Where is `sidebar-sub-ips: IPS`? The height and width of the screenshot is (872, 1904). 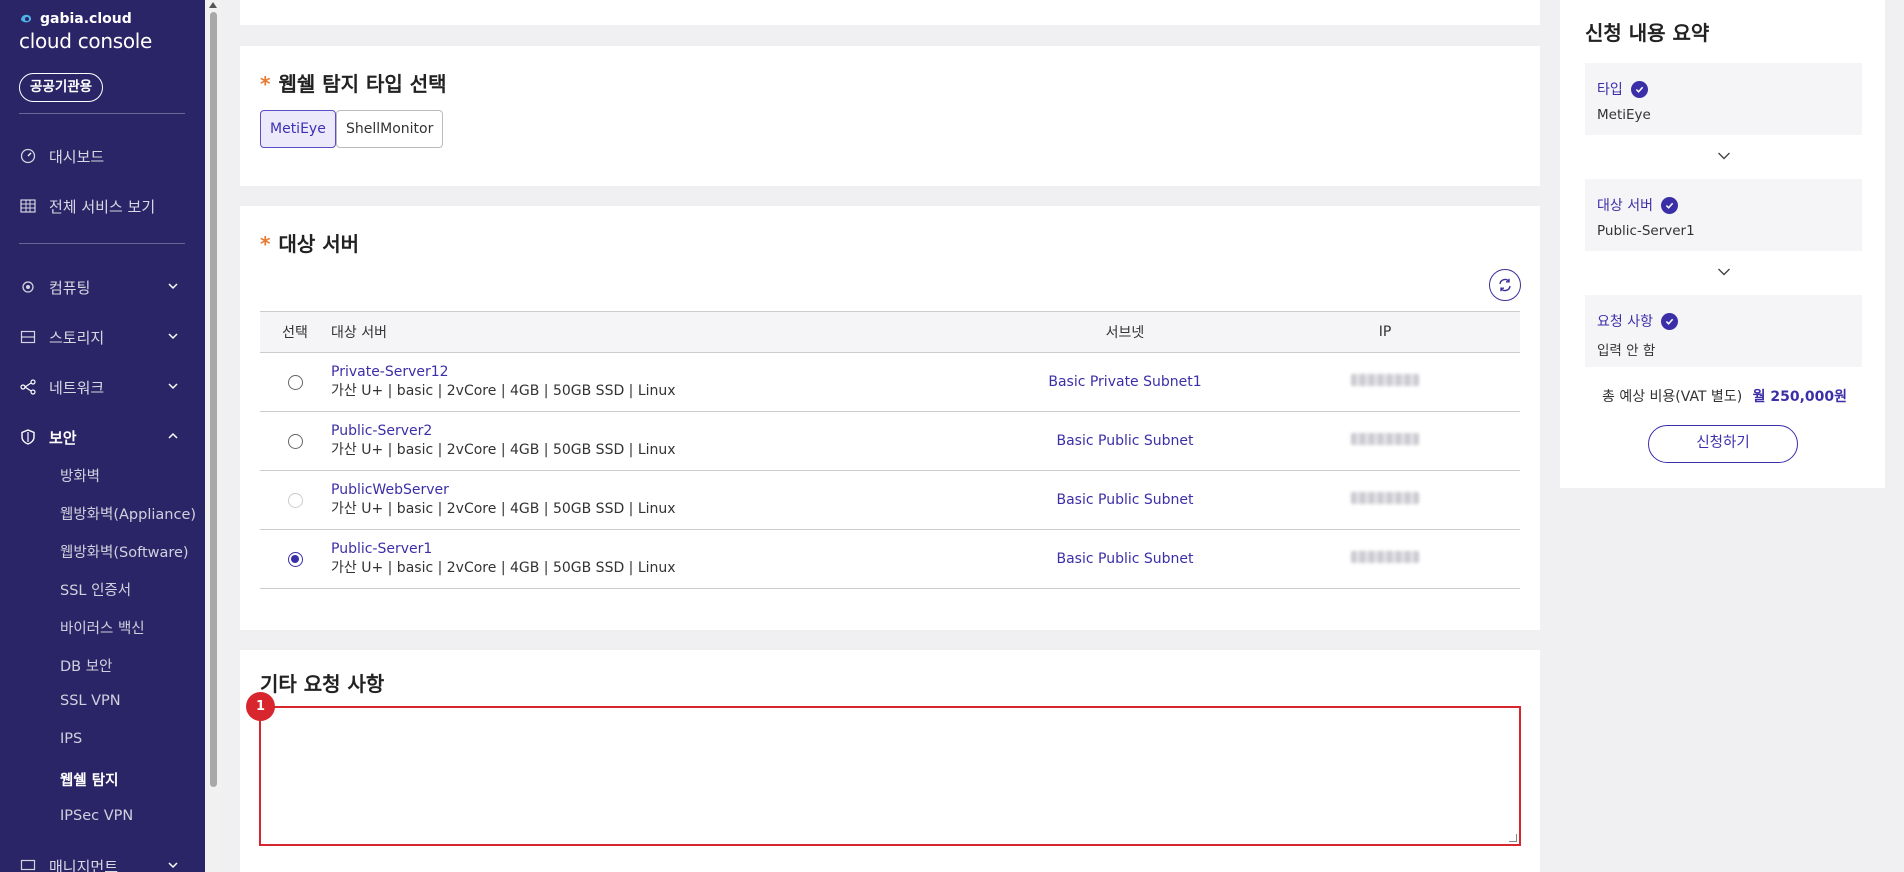
sidebar-sub-ips: IPS is located at coordinates (132, 739).